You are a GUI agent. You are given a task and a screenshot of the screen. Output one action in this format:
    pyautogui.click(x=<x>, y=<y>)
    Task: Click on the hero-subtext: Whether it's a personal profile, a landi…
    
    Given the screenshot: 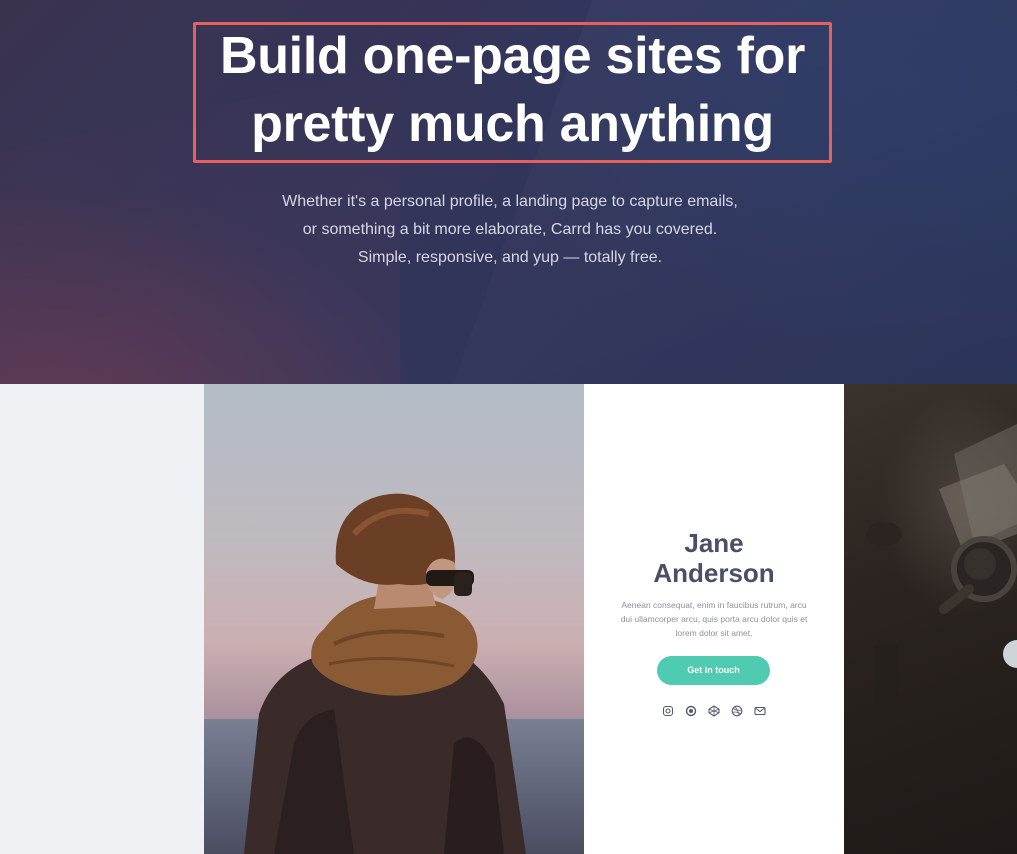 What is the action you would take?
    pyautogui.click(x=510, y=230)
    